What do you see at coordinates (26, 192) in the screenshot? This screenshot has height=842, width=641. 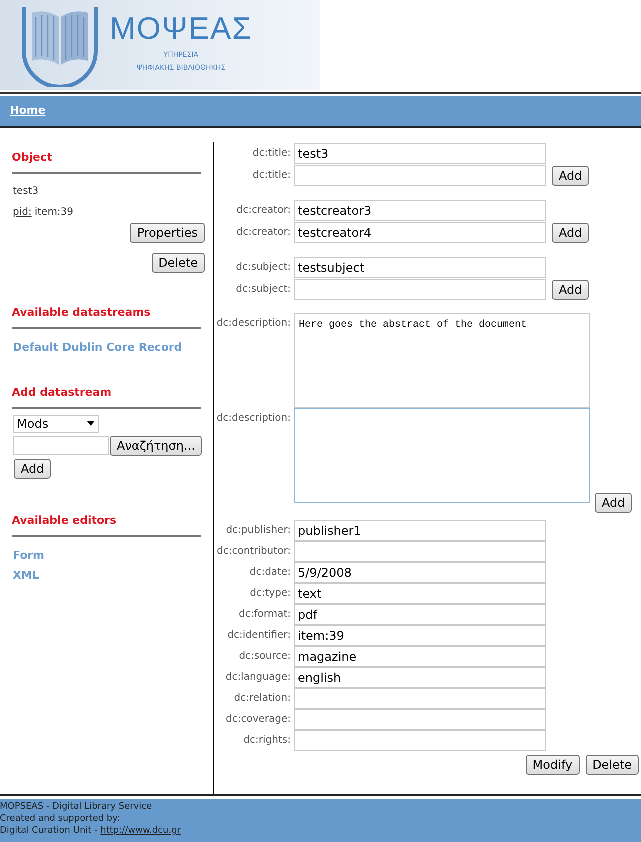 I see `object-title: test3` at bounding box center [26, 192].